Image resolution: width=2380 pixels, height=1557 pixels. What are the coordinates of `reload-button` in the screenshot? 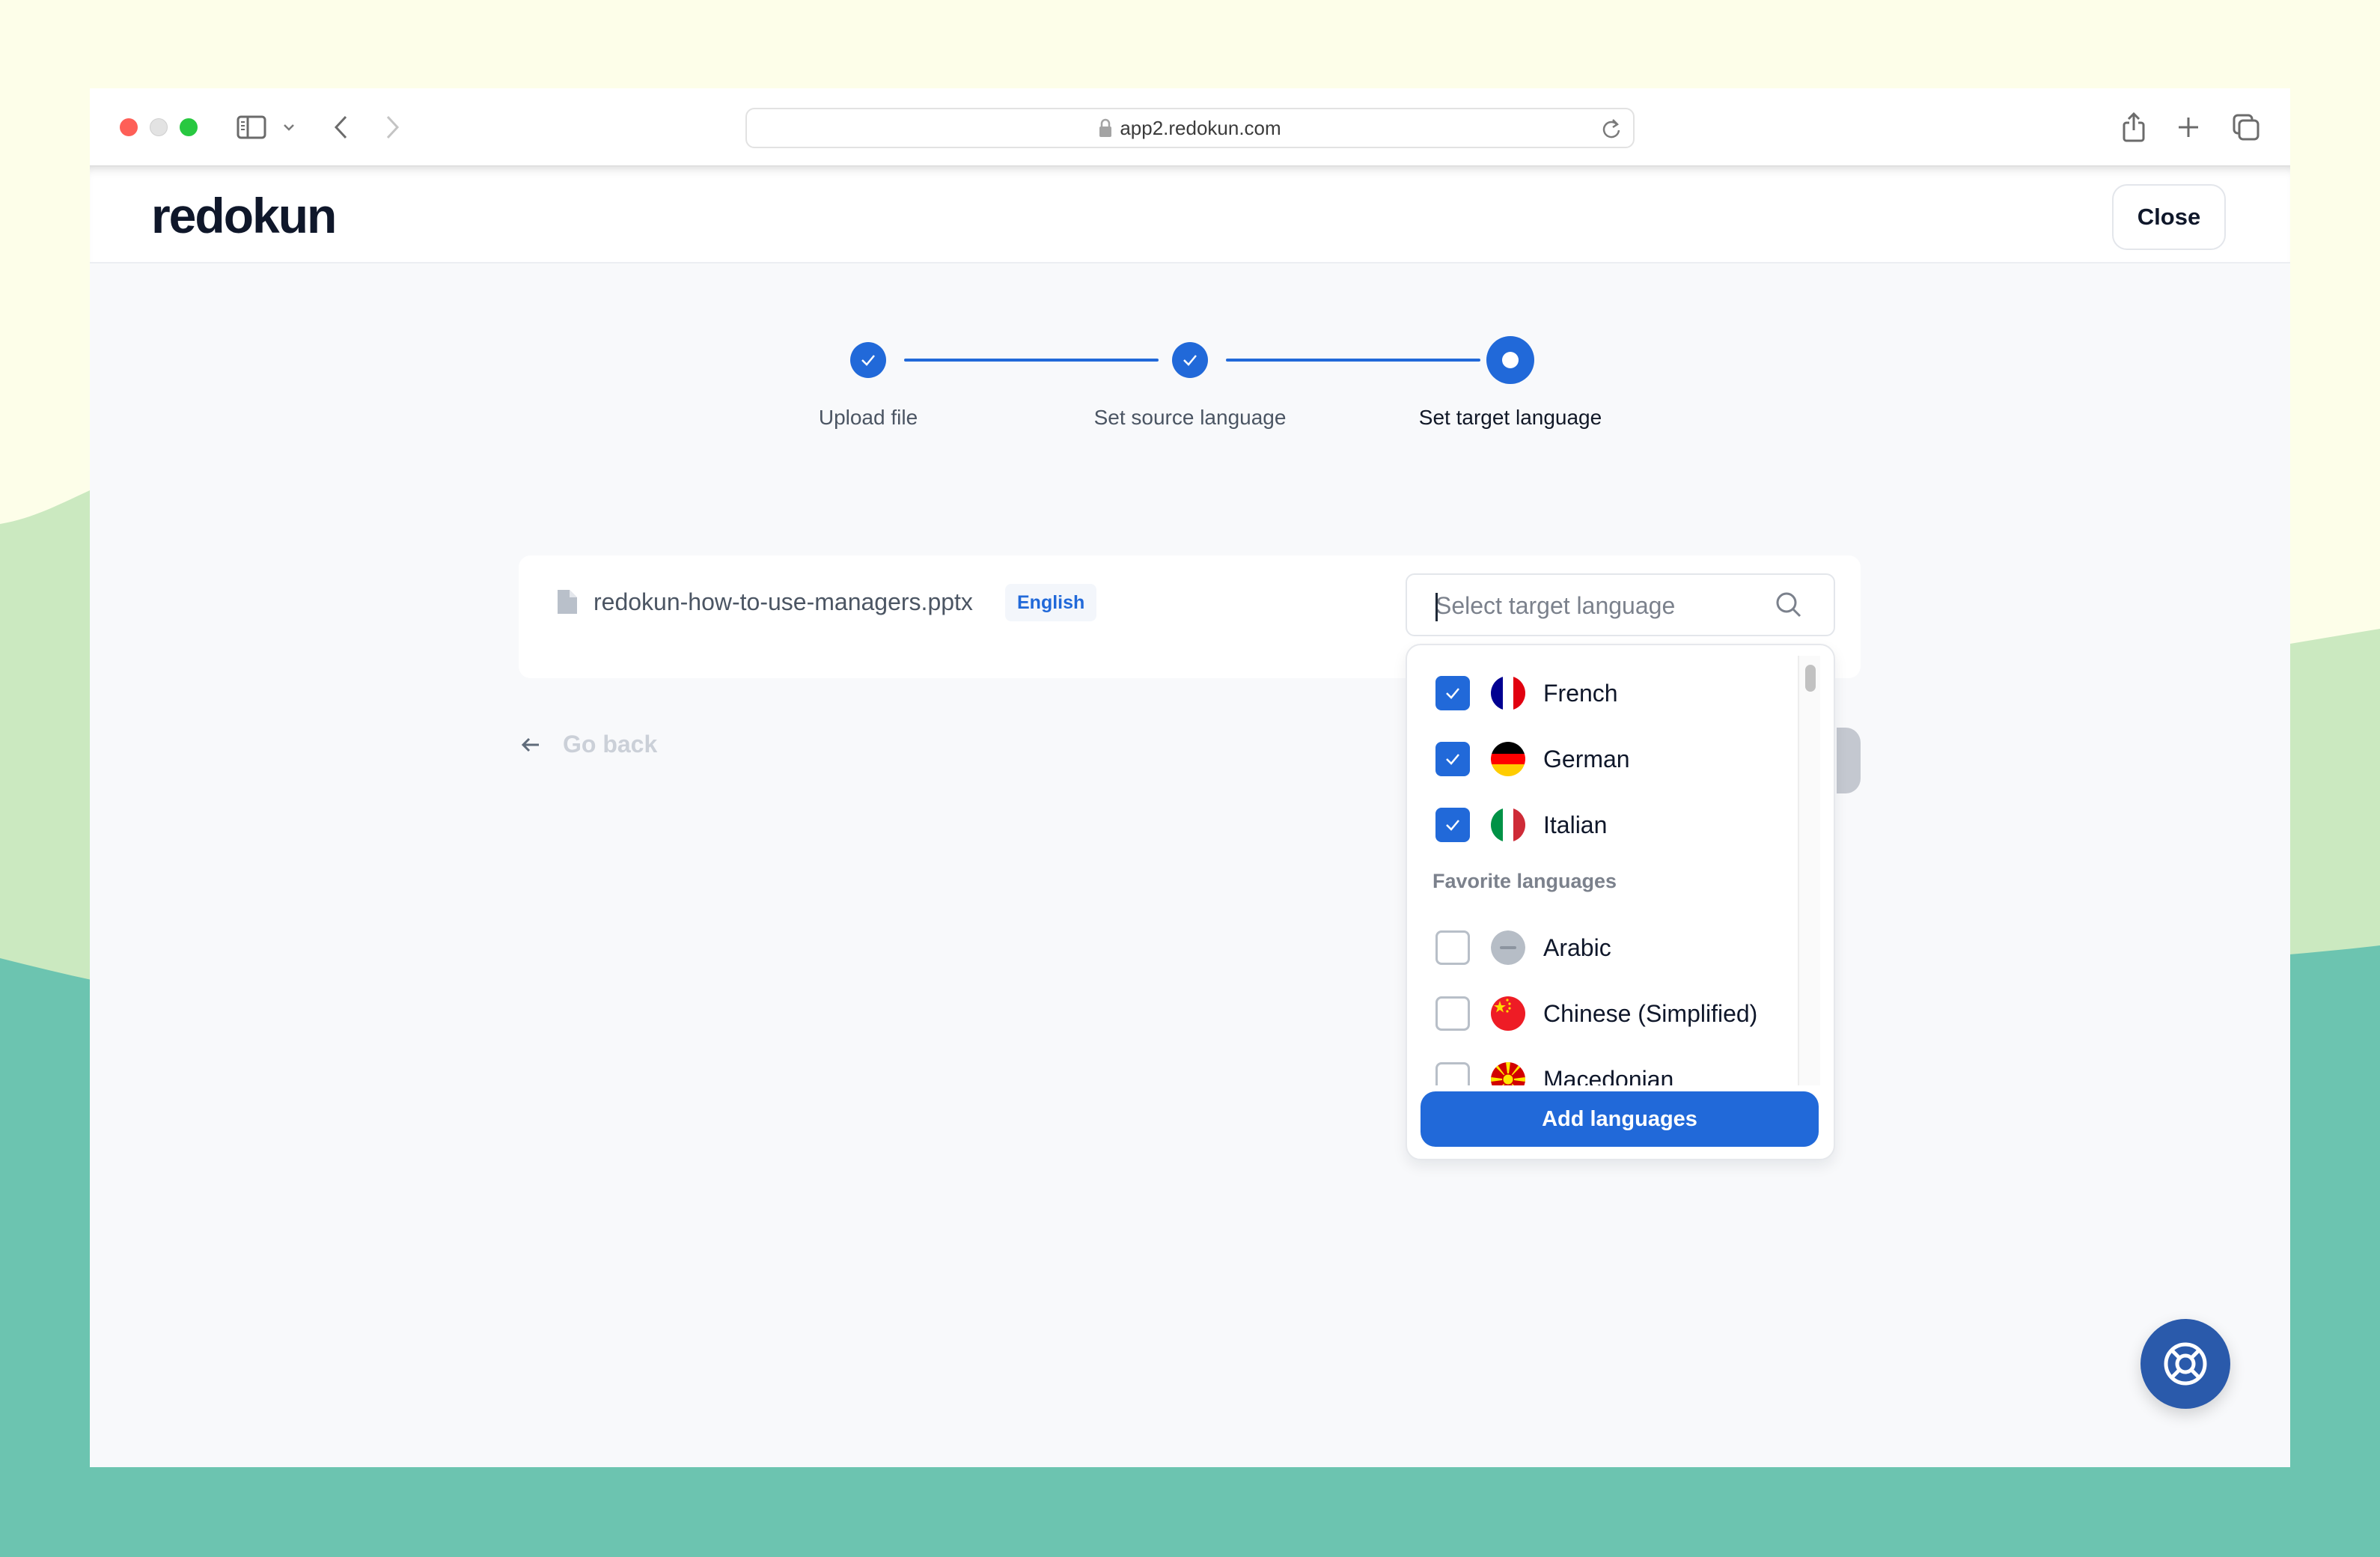 It's located at (1611, 130).